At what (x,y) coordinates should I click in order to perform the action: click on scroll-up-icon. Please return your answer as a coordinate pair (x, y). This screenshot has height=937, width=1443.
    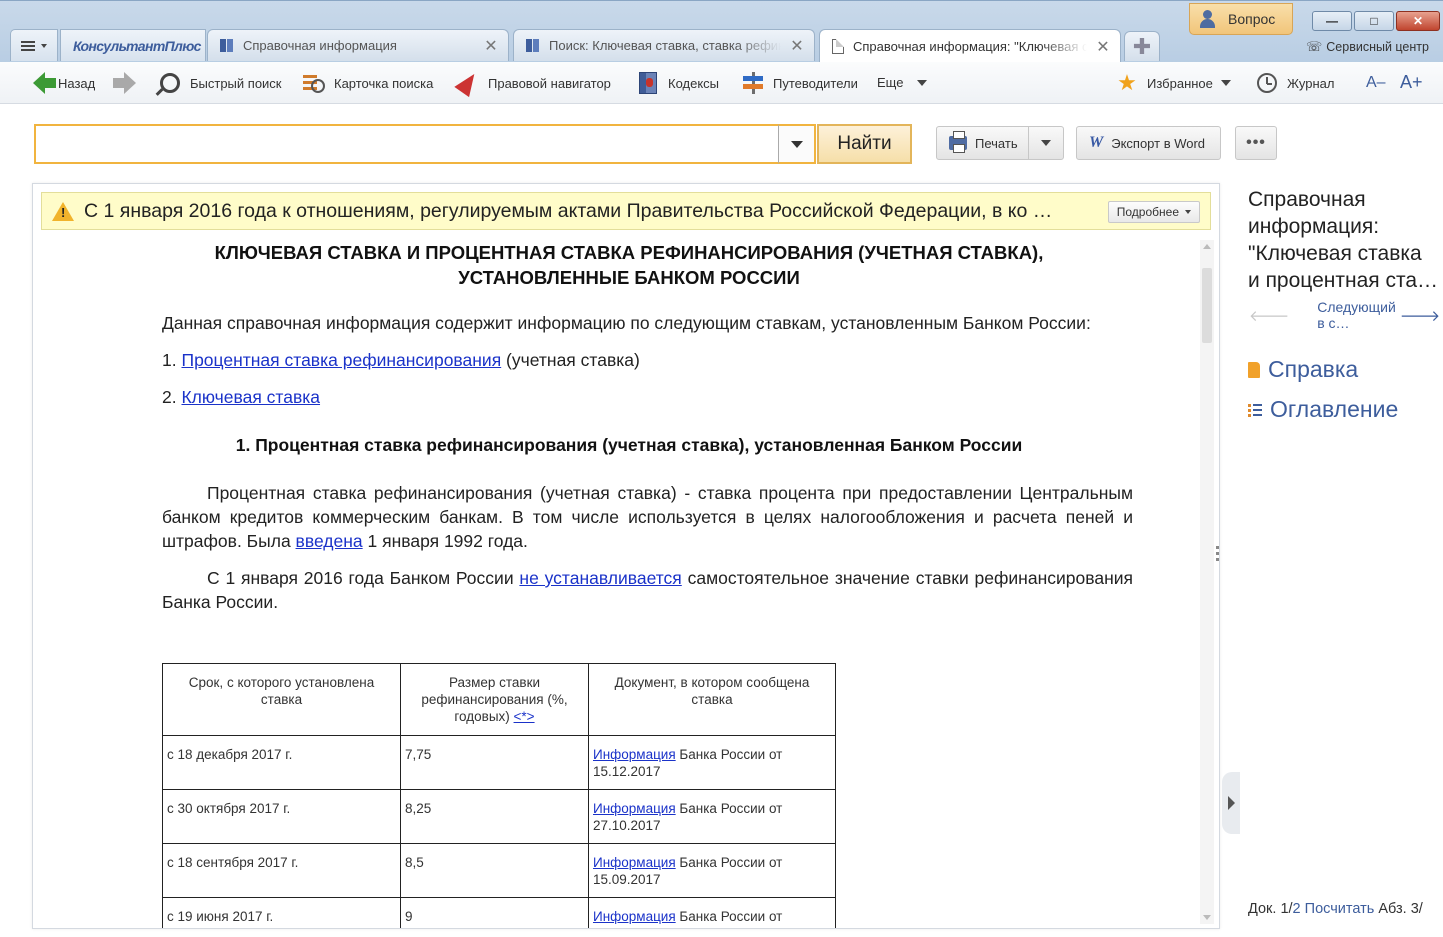
    Looking at the image, I should click on (1207, 246).